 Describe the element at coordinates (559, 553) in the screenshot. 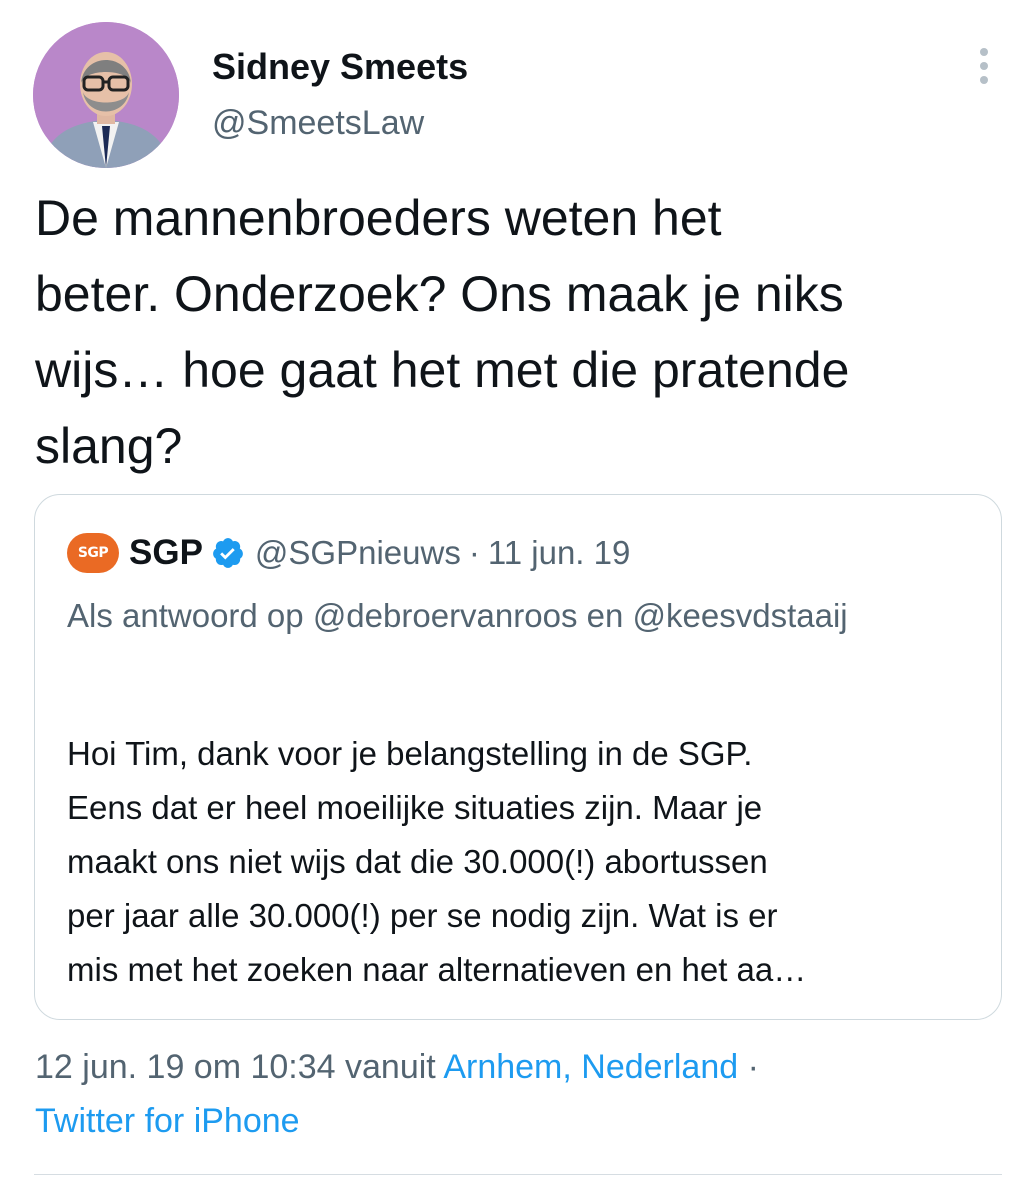

I see `quoted-tweet-date: 11 jun. 19` at that location.